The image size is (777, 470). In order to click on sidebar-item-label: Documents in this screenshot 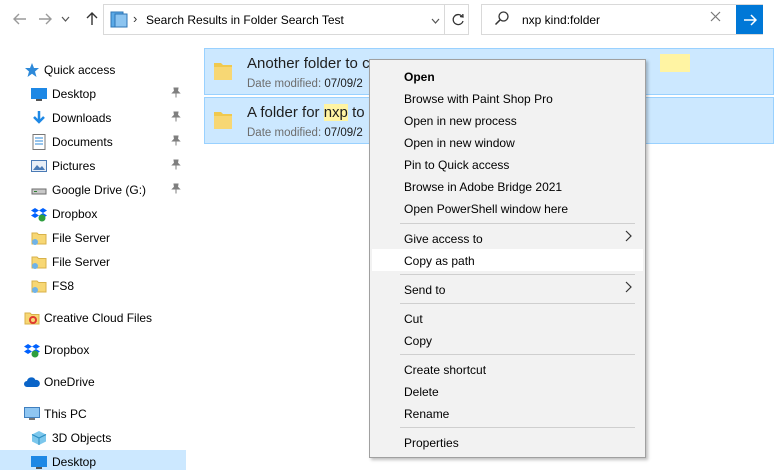, I will do `click(82, 142)`.